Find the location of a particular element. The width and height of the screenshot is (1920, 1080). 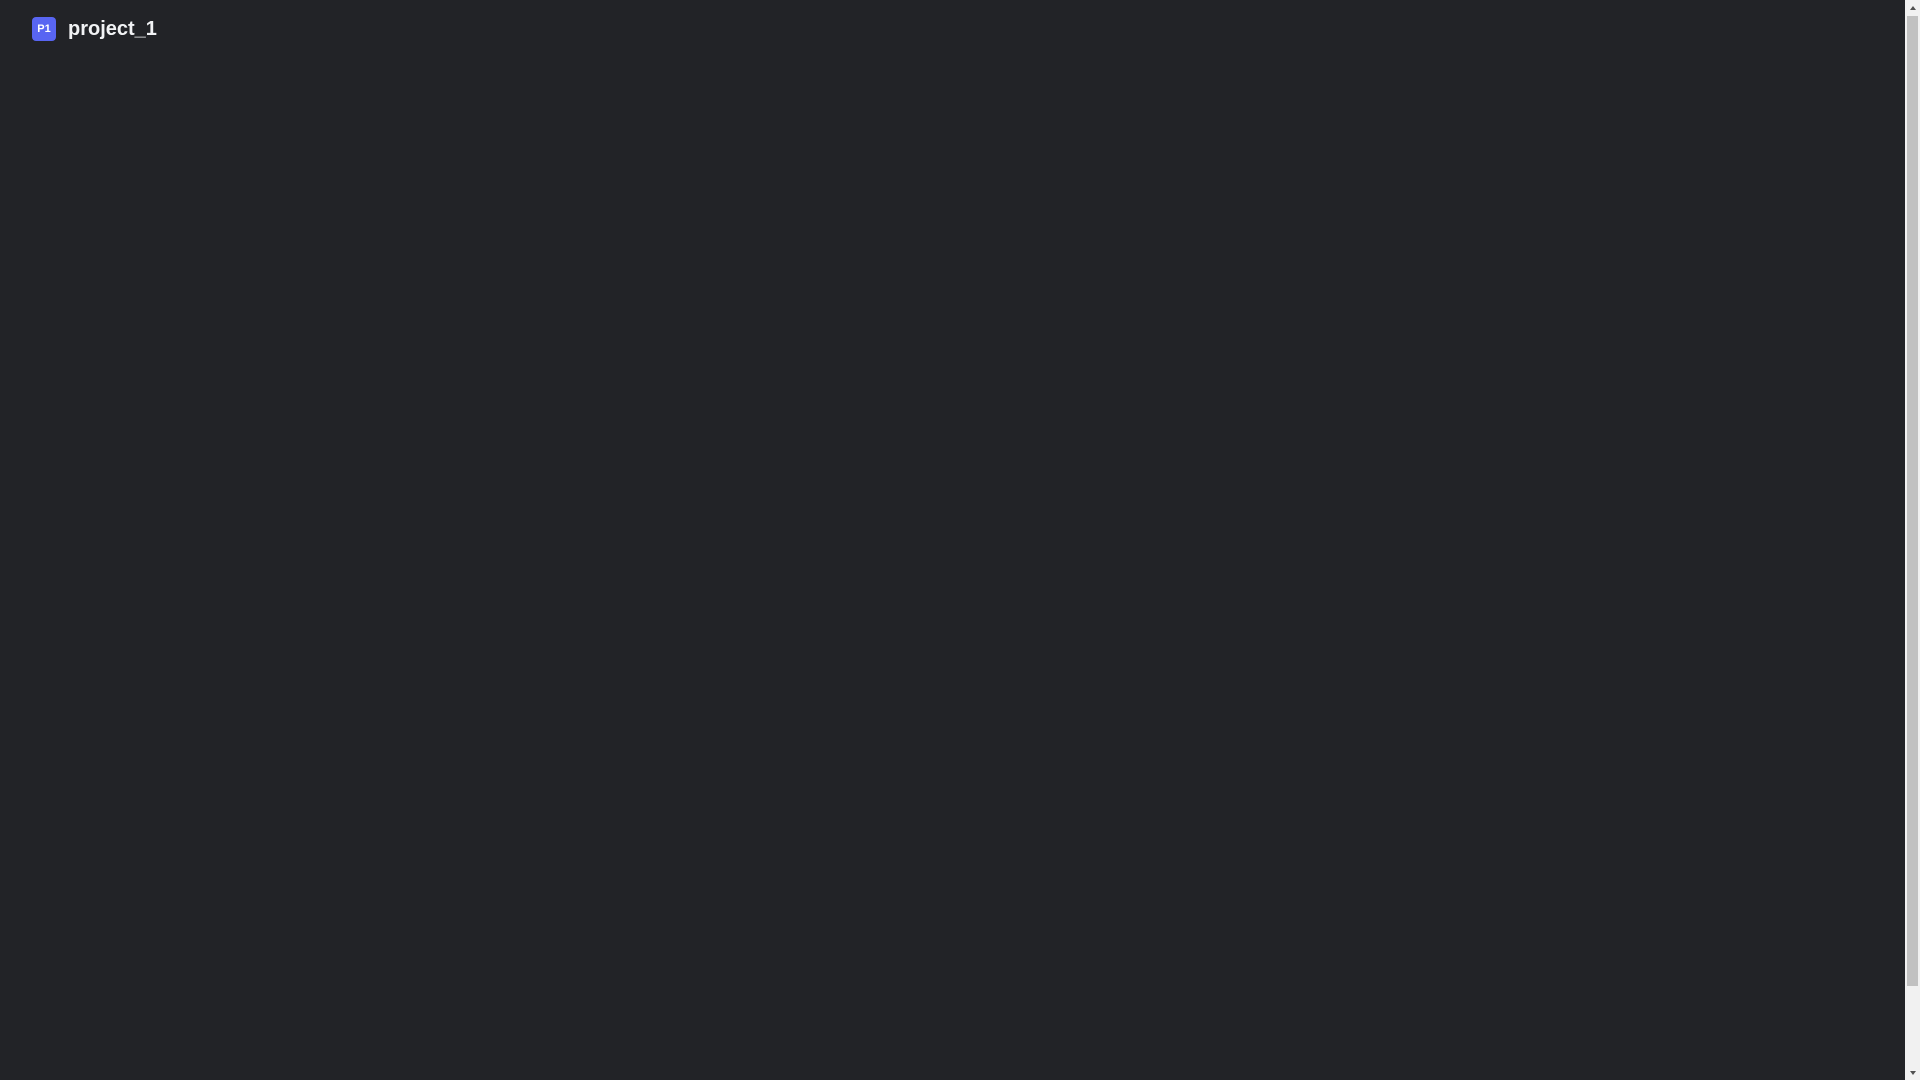

scroll-up-button is located at coordinates (1912, 7).